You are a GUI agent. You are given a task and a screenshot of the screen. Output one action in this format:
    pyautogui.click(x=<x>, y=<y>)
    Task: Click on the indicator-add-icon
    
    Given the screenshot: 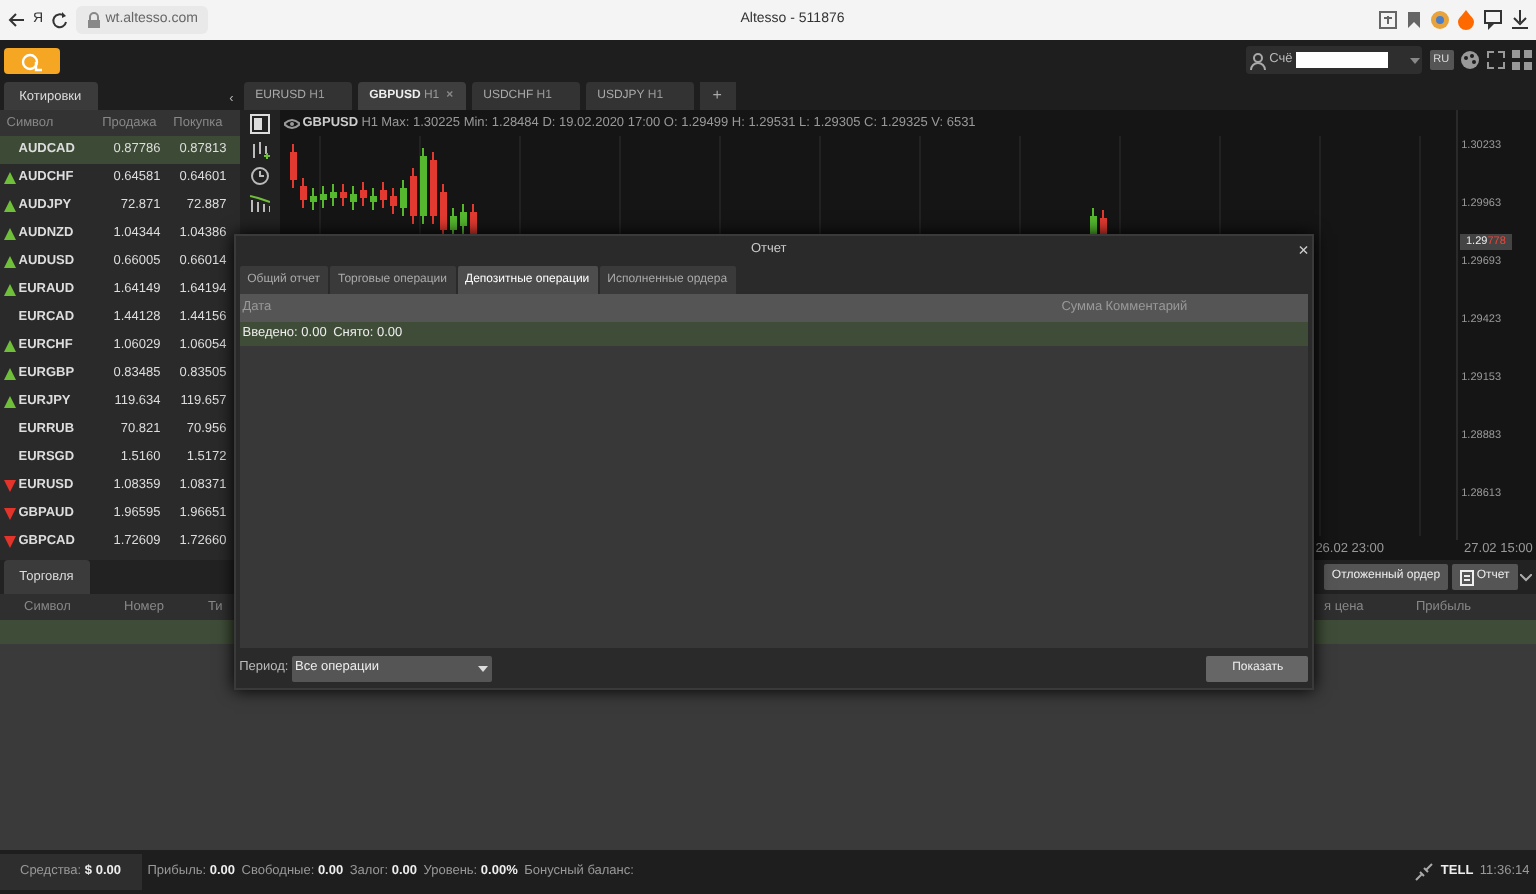 What is the action you would take?
    pyautogui.click(x=260, y=149)
    